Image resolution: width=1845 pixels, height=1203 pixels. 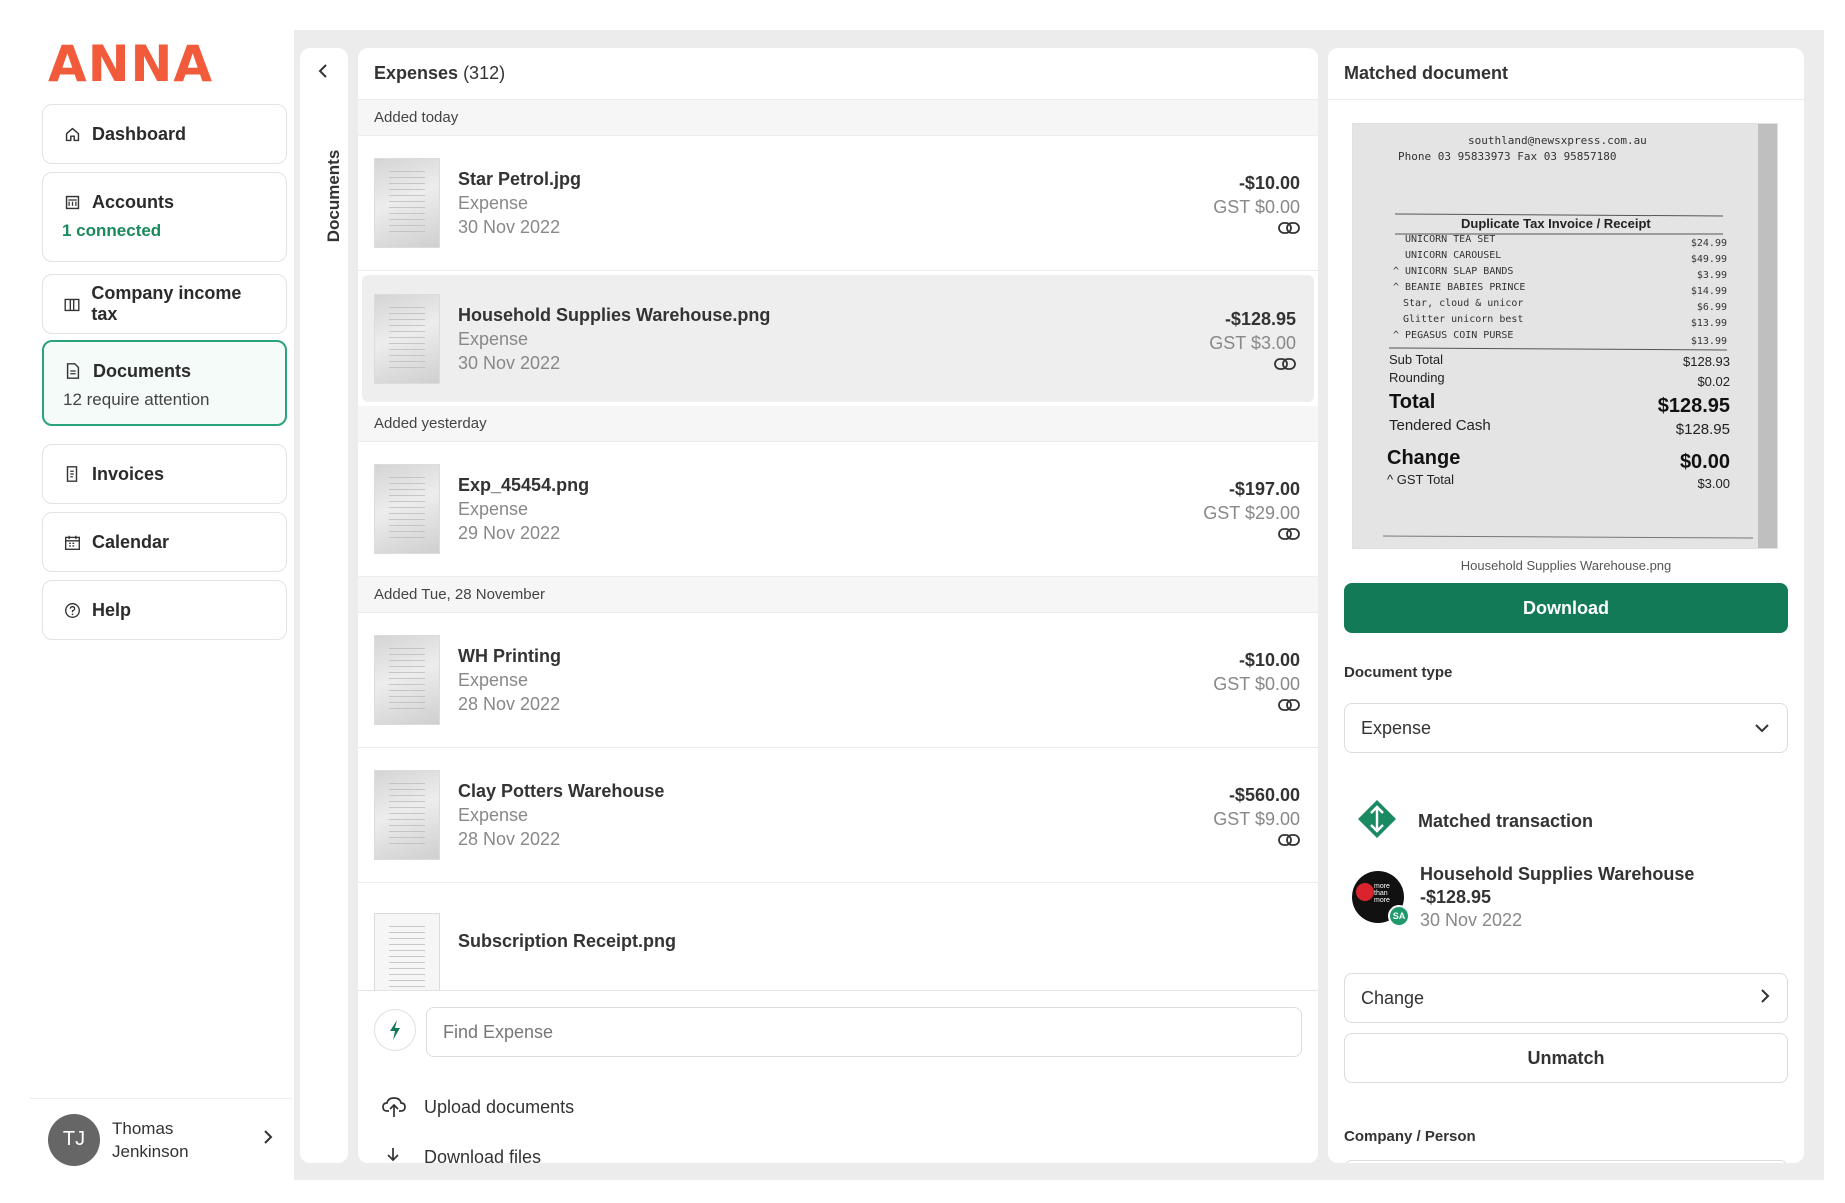 What do you see at coordinates (72, 610) in the screenshot?
I see `help-icon` at bounding box center [72, 610].